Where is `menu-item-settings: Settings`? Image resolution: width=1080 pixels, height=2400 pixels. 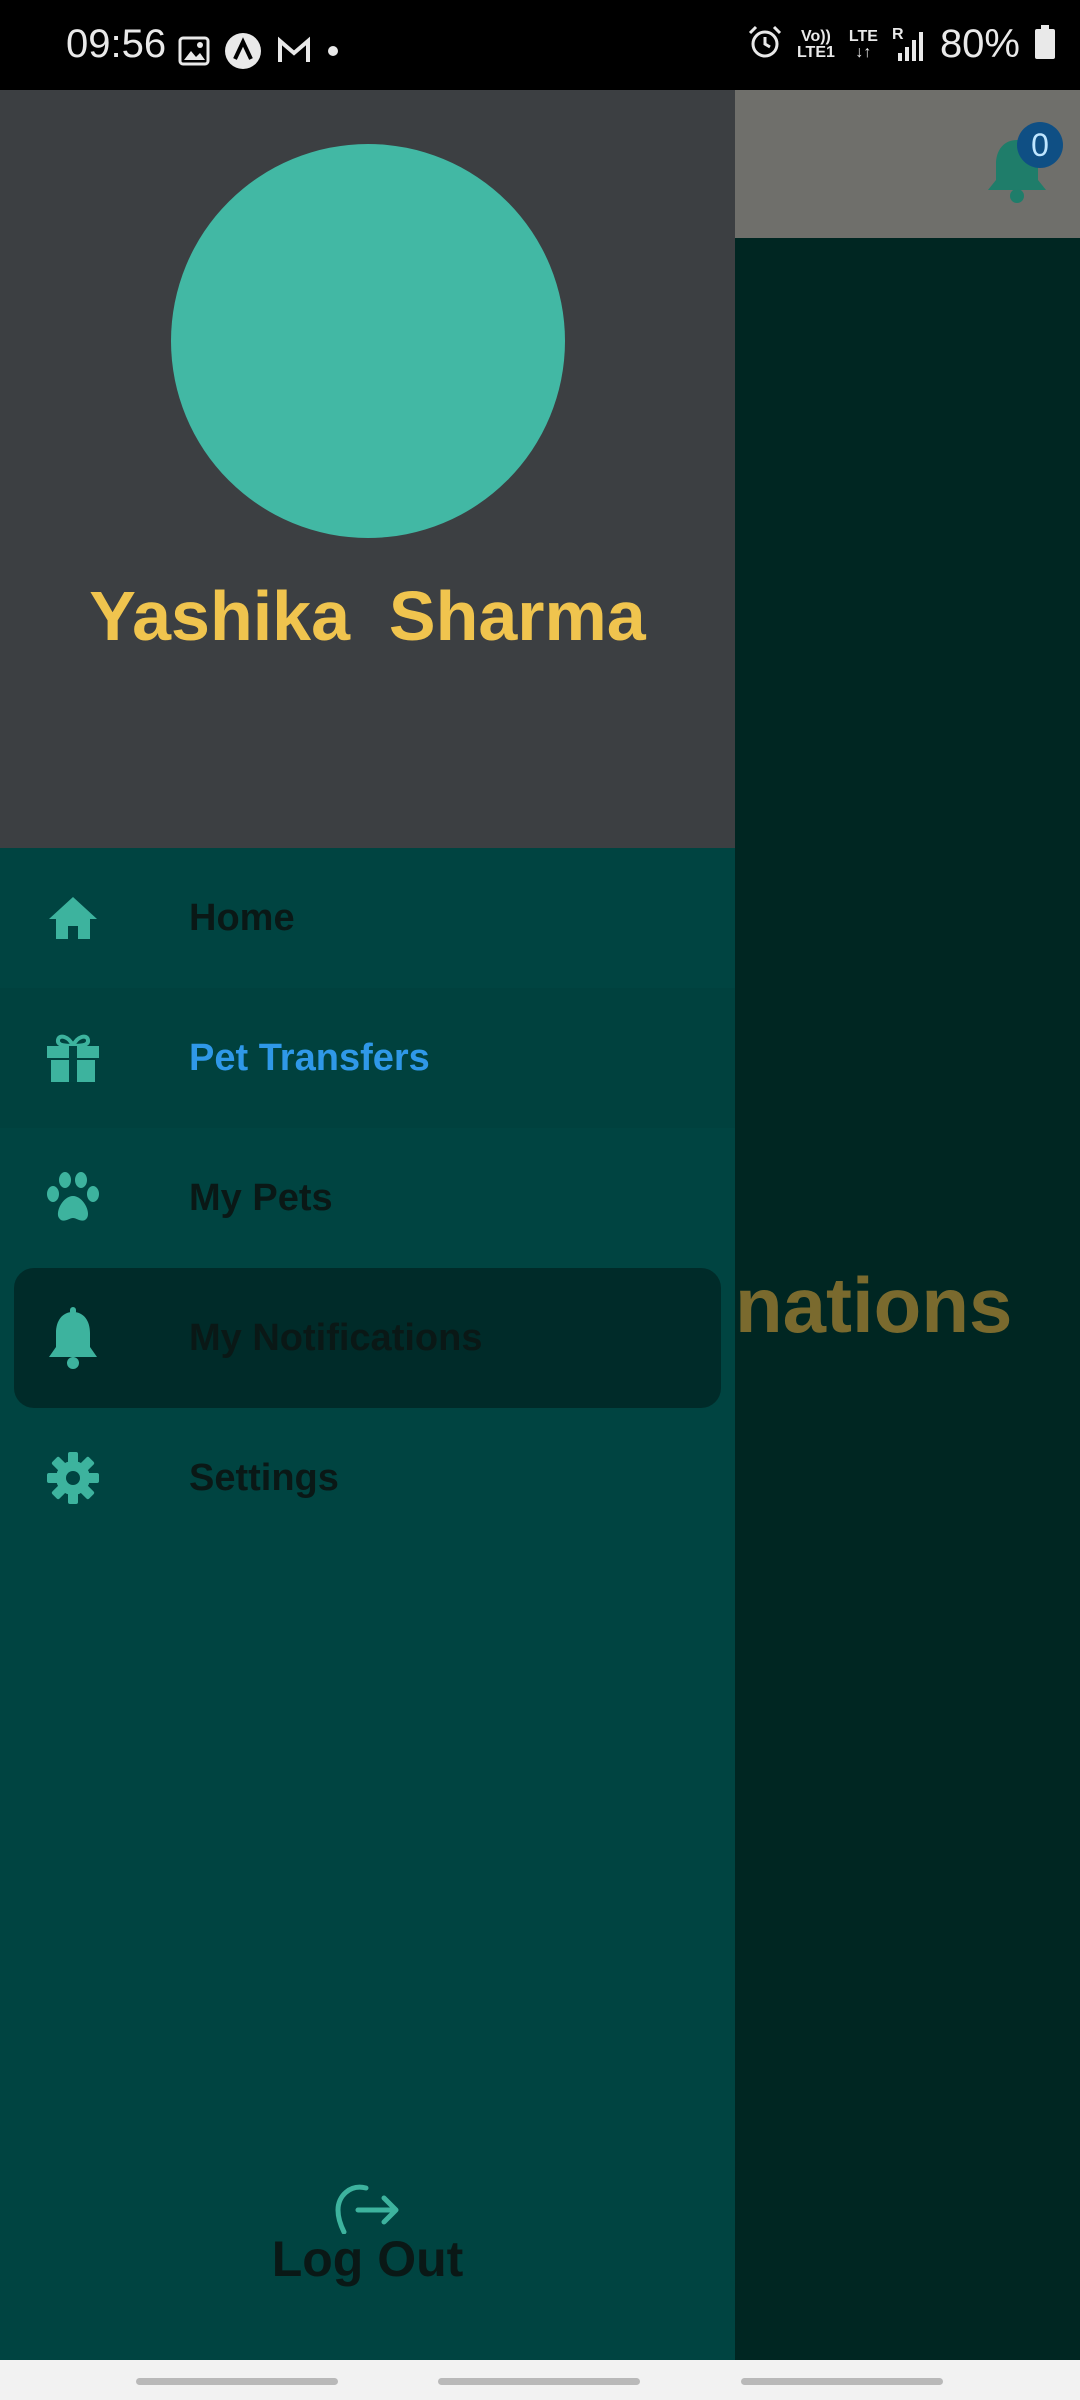
menu-item-settings: Settings is located at coordinates (367, 1478).